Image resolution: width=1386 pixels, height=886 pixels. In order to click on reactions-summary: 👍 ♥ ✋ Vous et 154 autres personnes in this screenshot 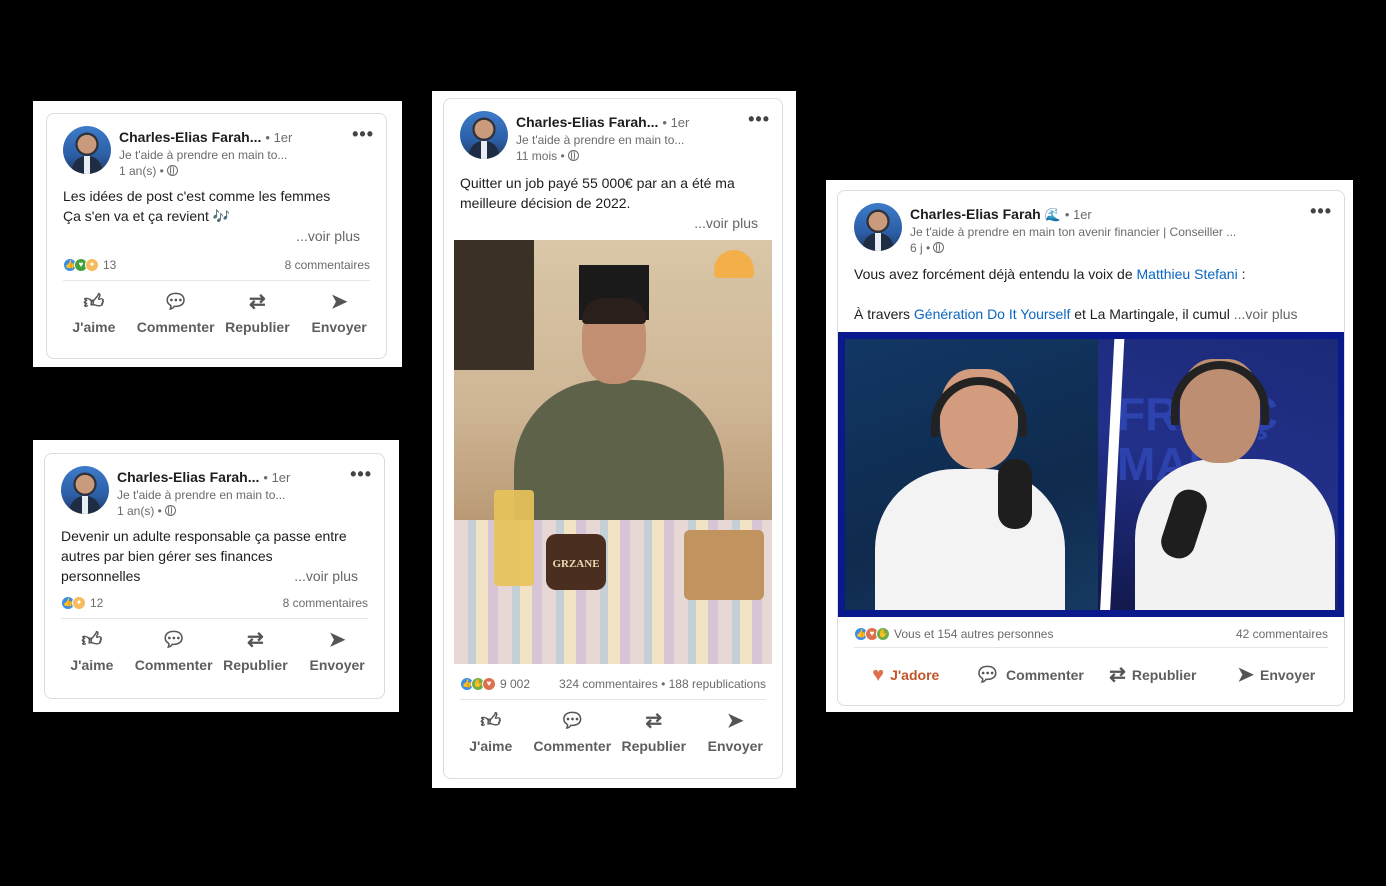, I will do `click(953, 634)`.